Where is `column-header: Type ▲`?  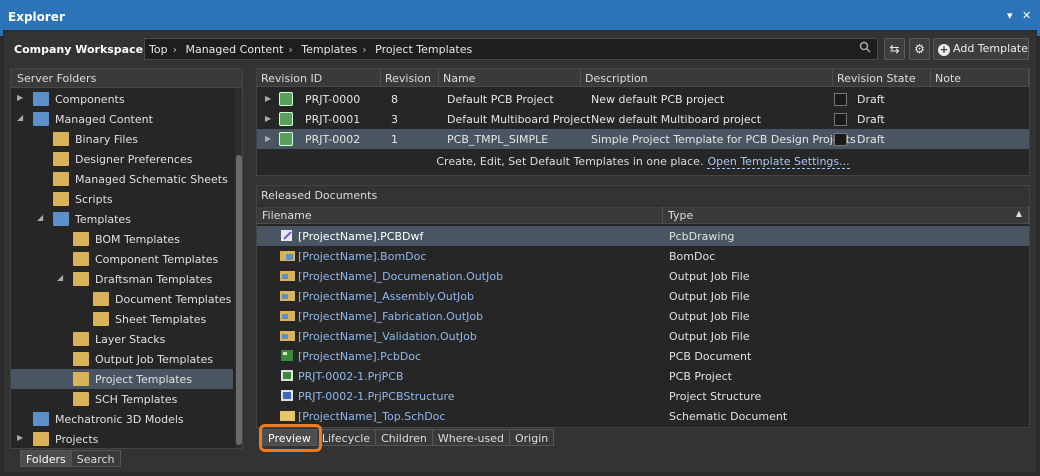 column-header: Type ▲ is located at coordinates (846, 215).